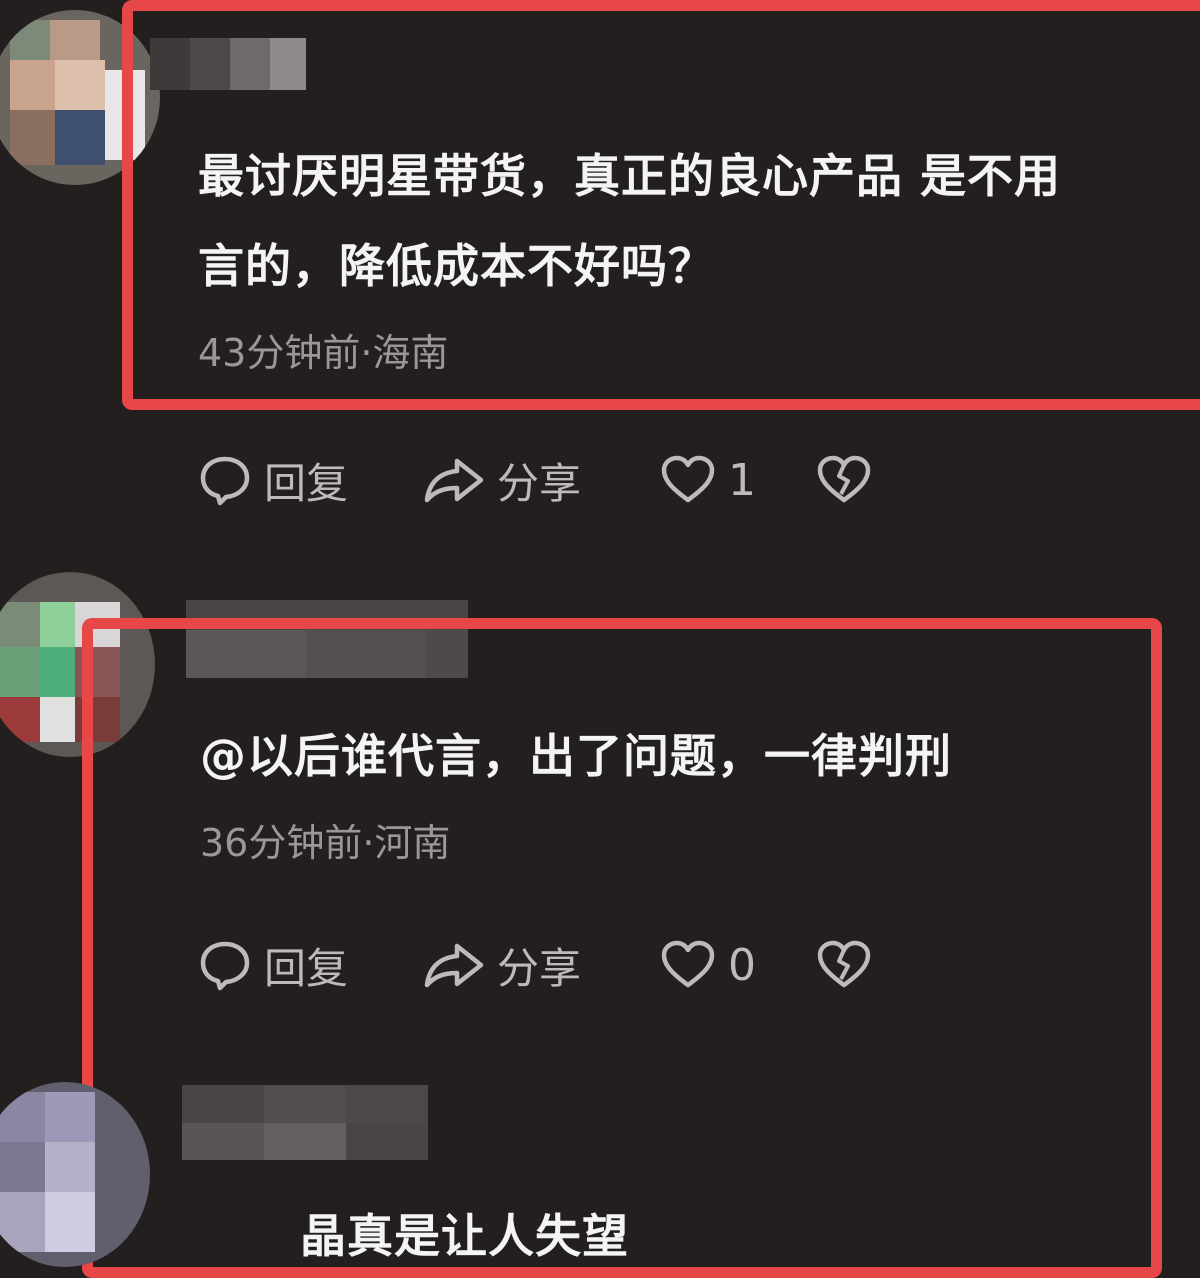  I want to click on comment-meta: 43分钟前·海南, so click(323, 353).